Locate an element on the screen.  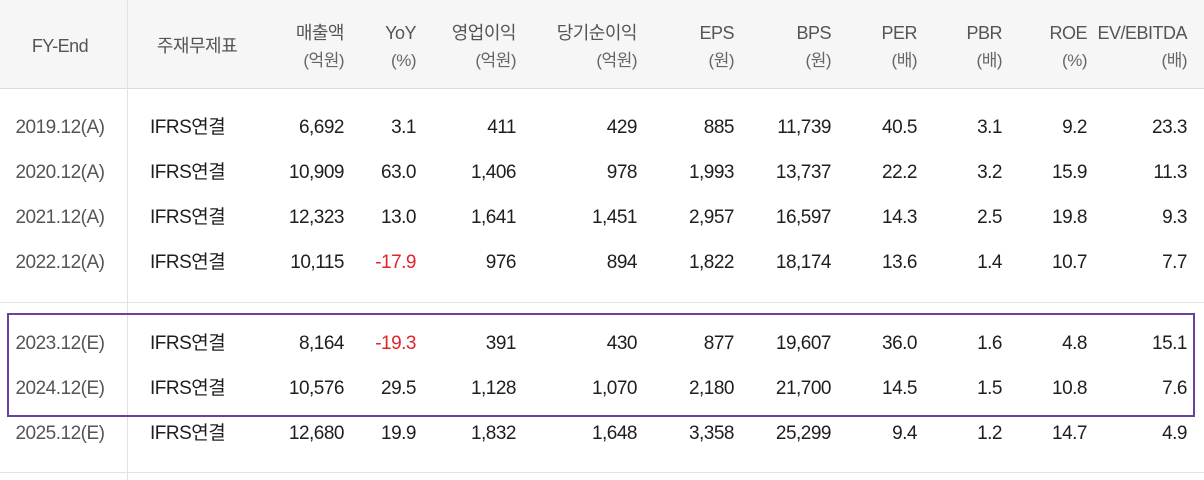
cell-pbr: 3.2 is located at coordinates (989, 172).